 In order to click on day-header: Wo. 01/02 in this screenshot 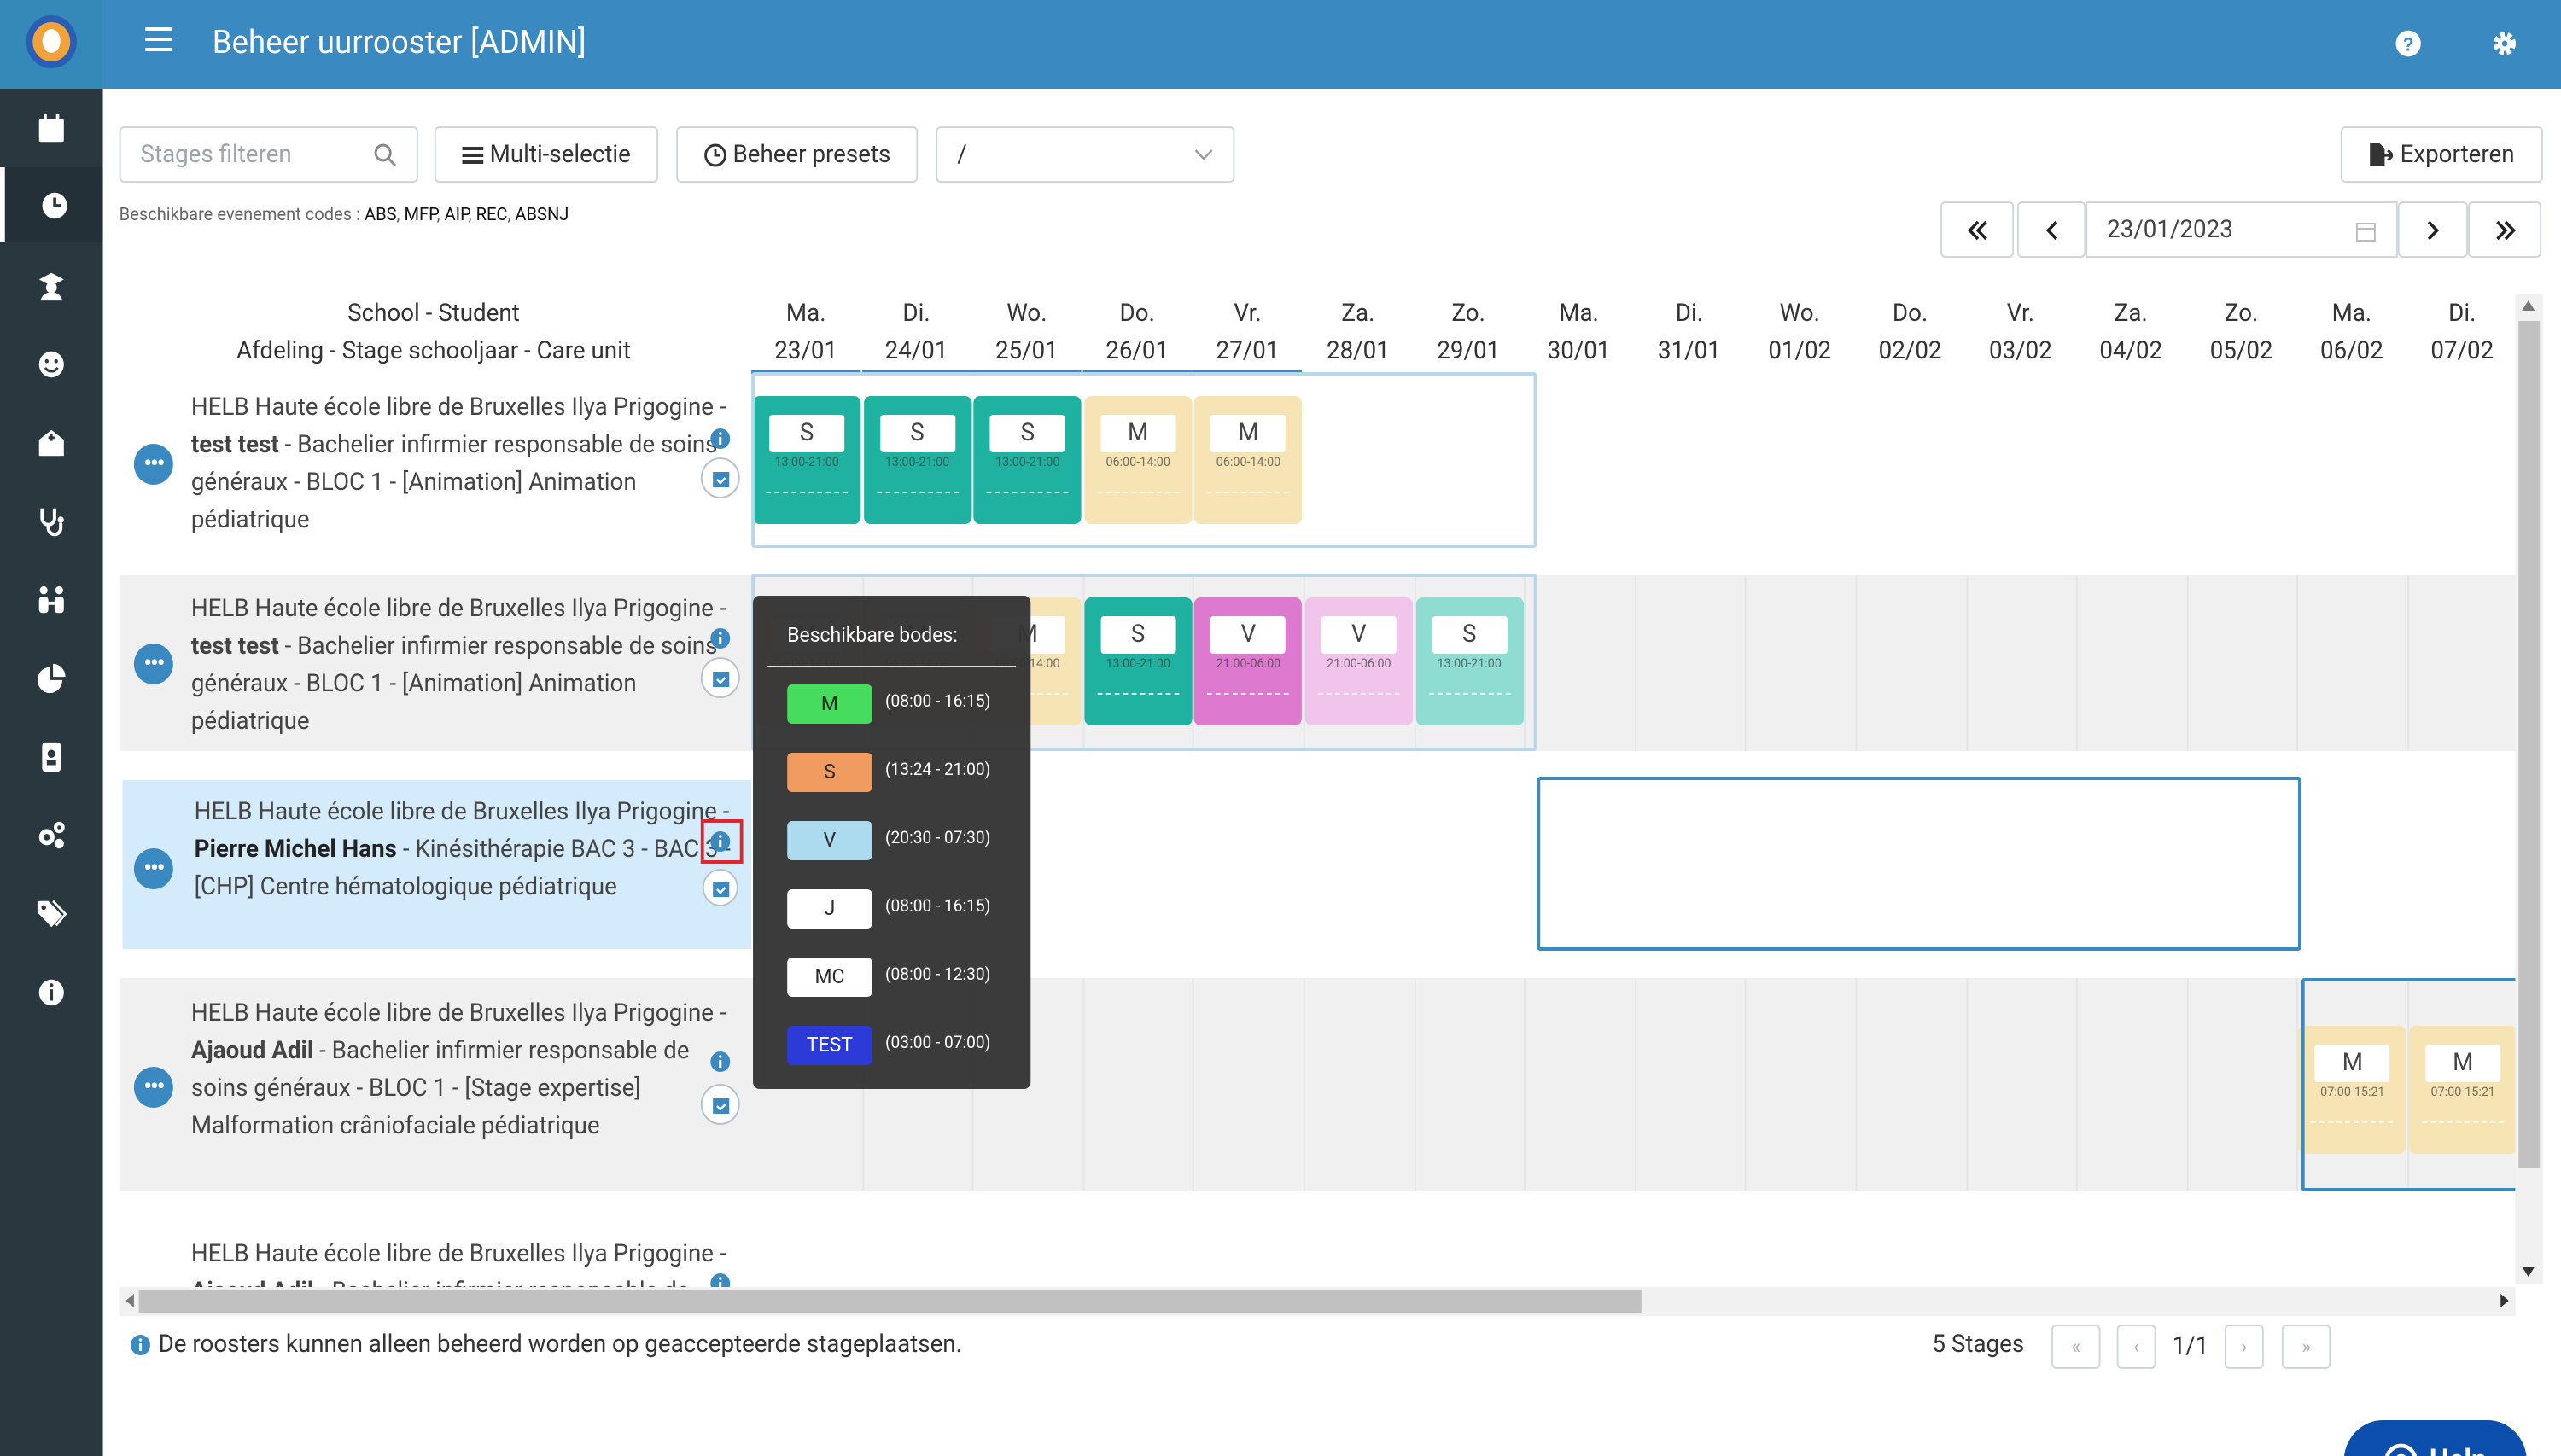, I will do `click(1800, 332)`.